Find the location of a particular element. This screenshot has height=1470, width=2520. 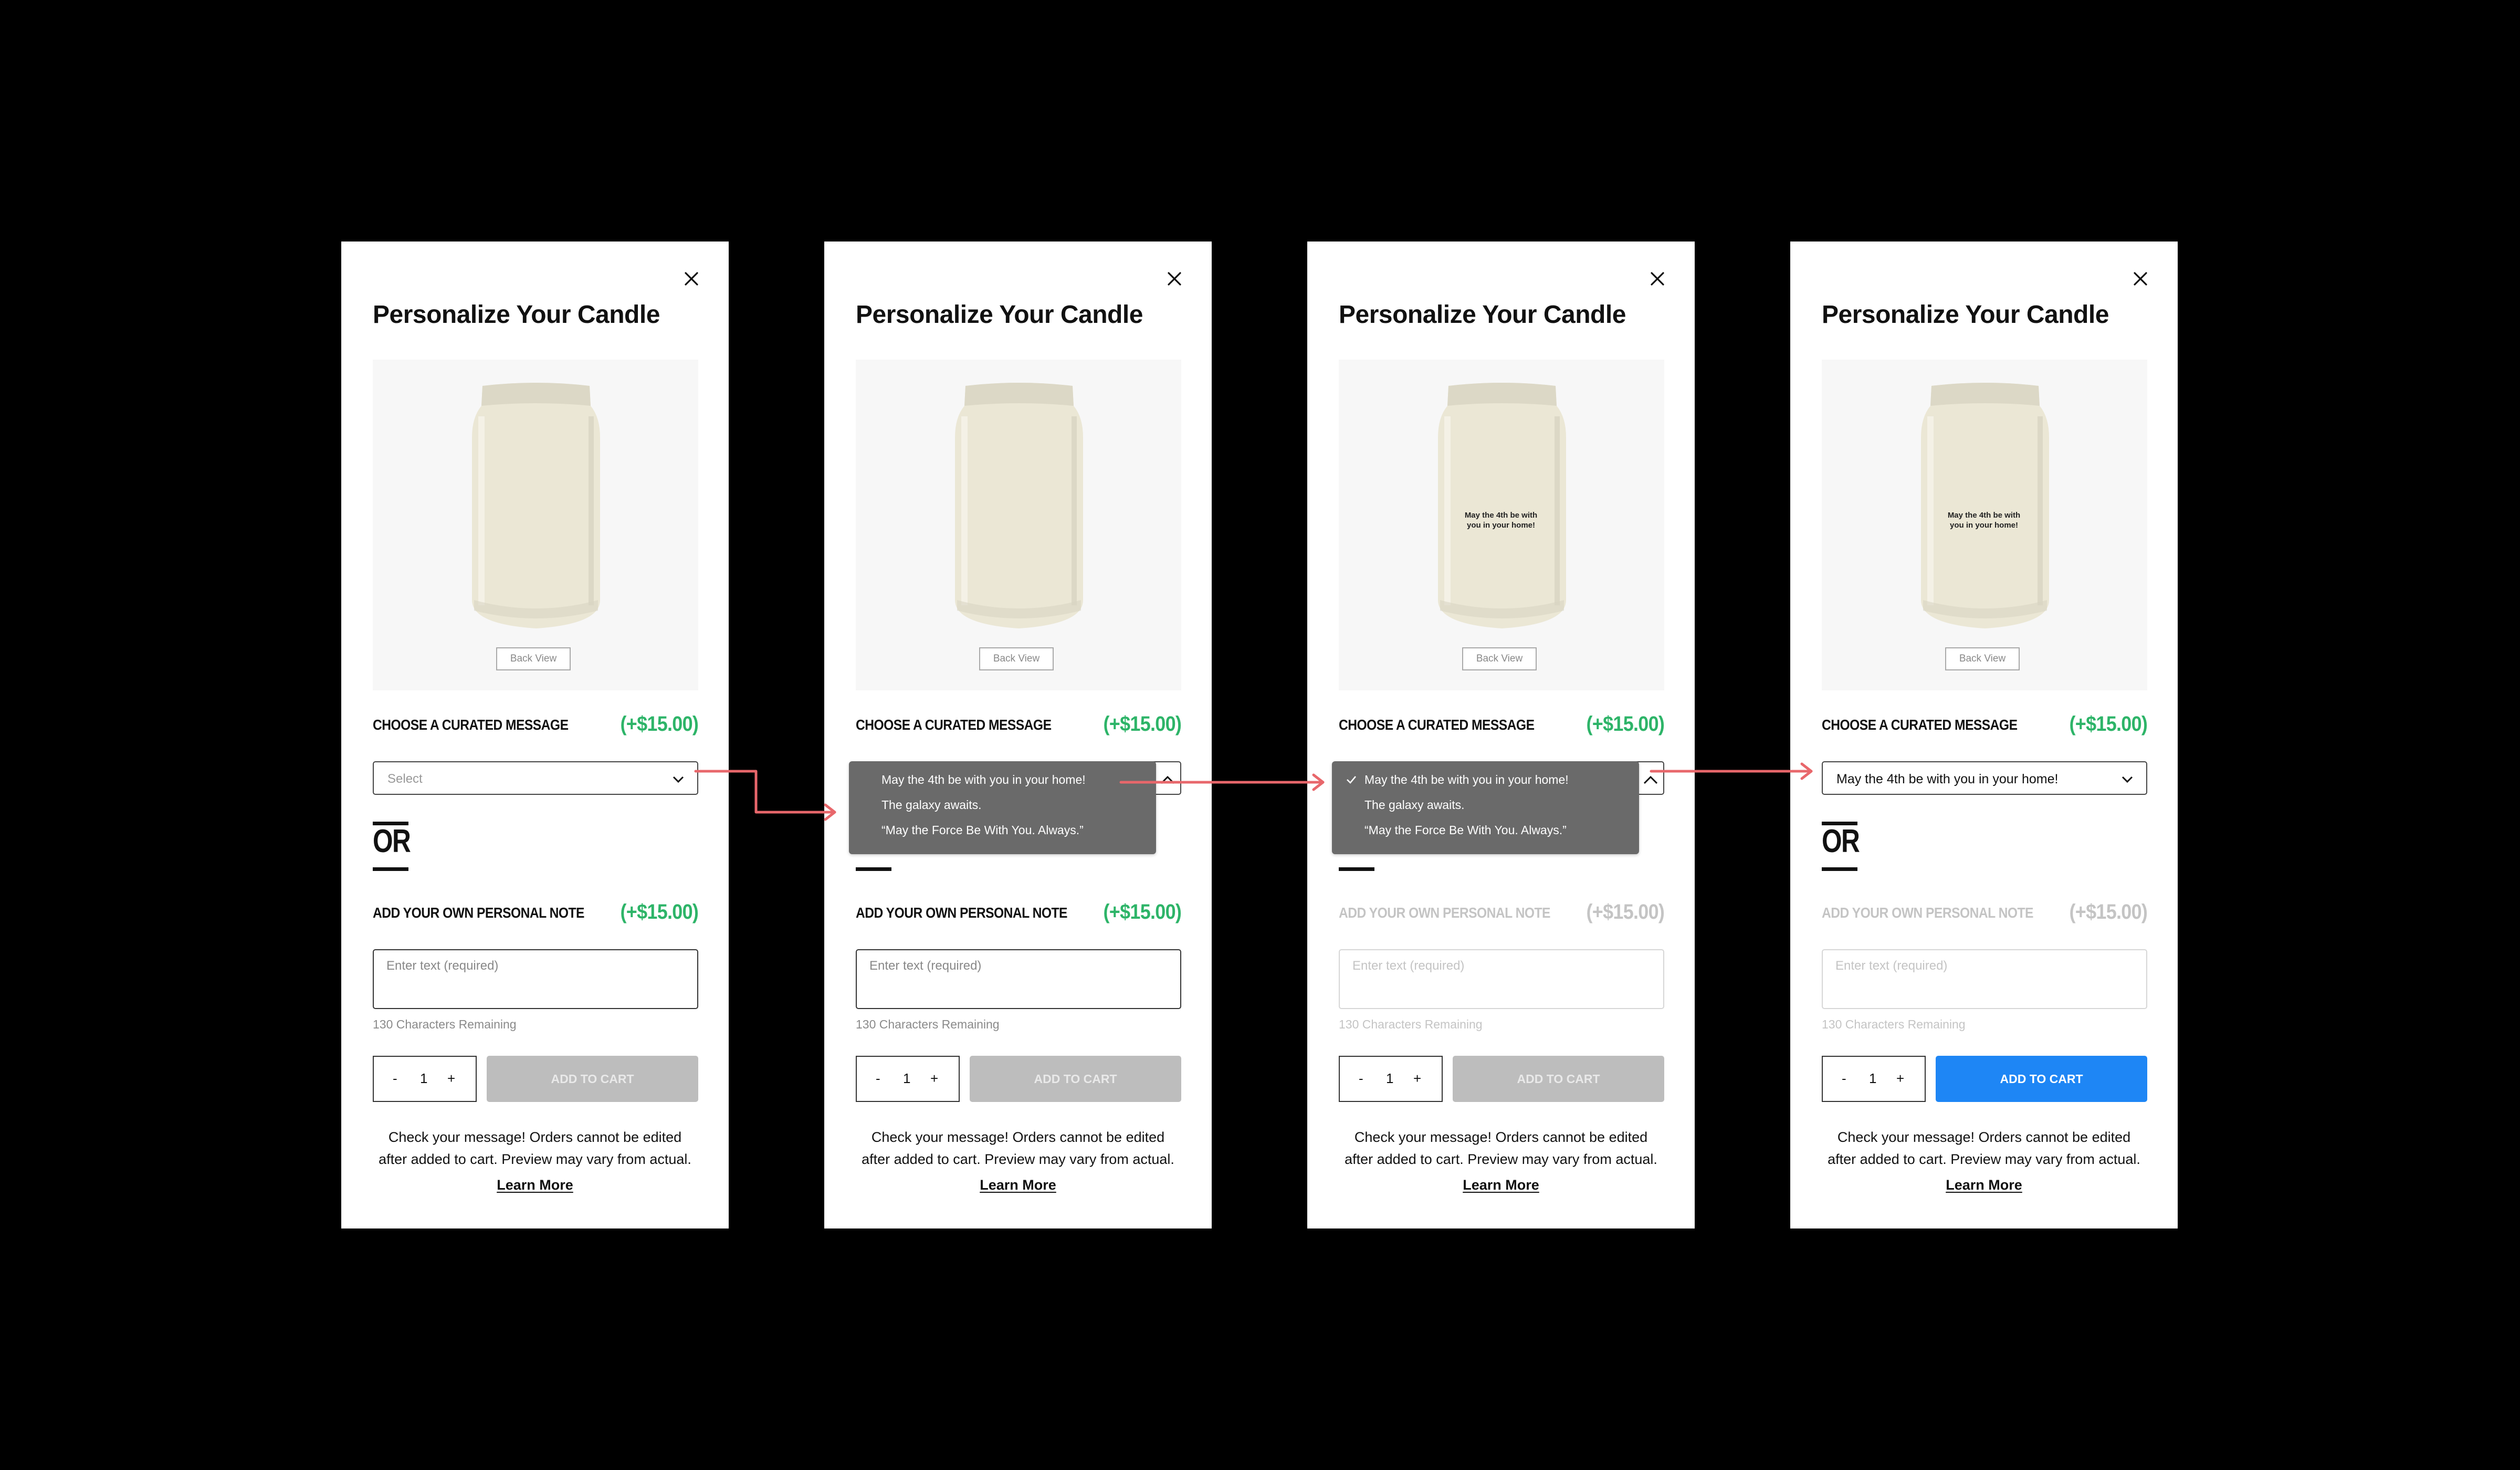

curated-message-select: Select is located at coordinates (535, 778).